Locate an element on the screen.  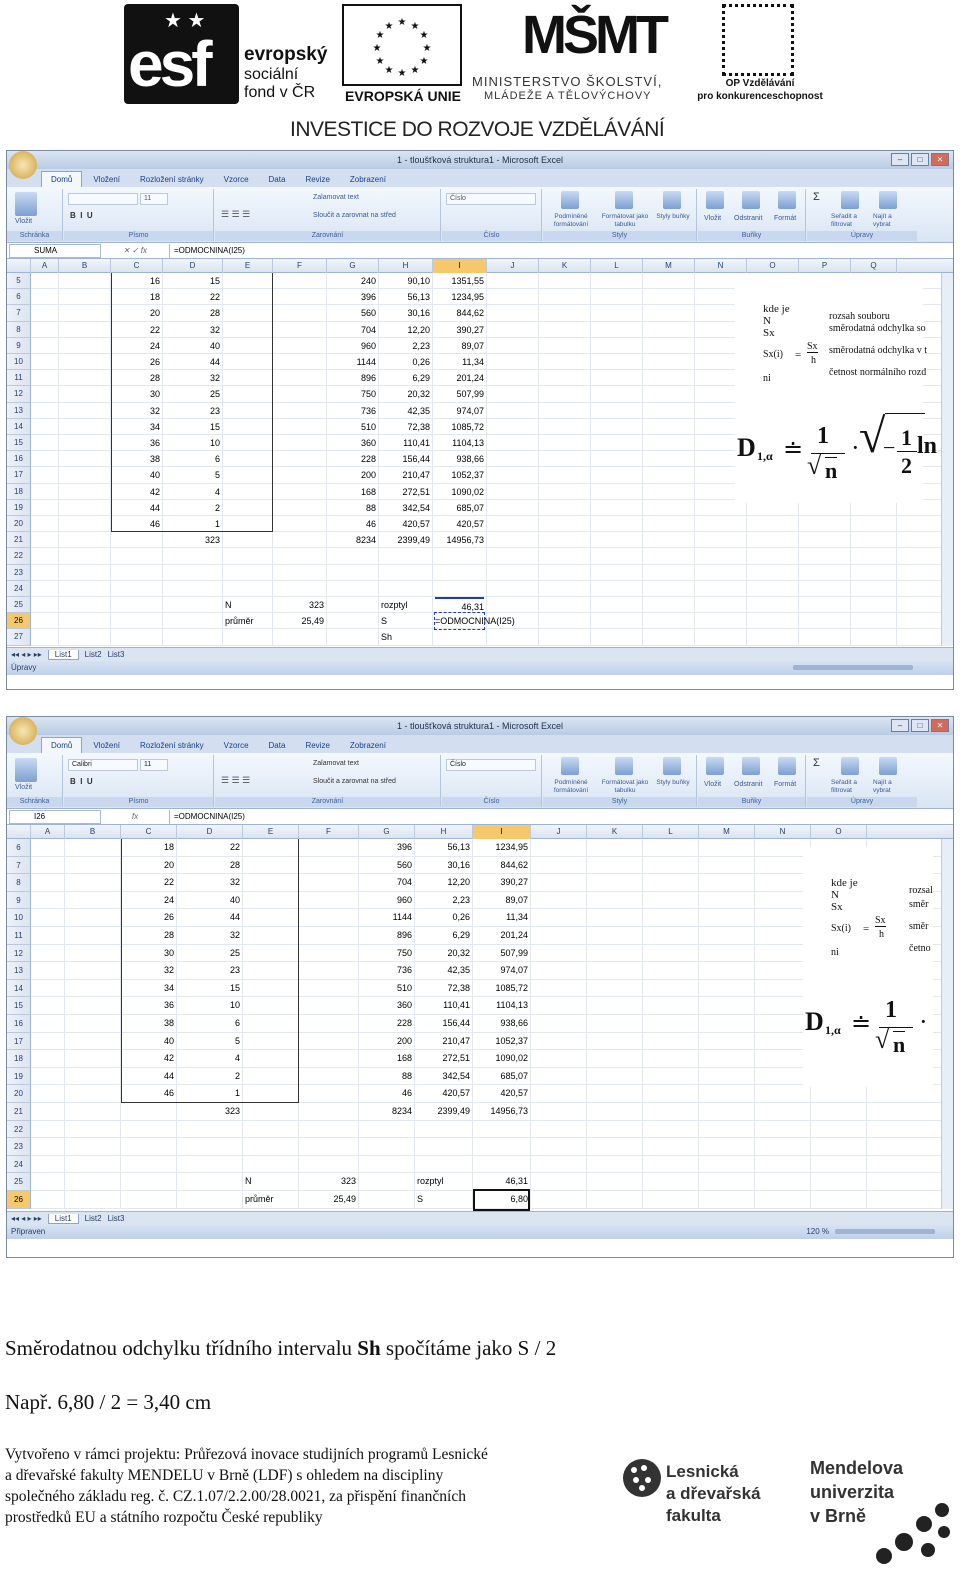
cell-sh-label: Sh is located at coordinates (405, 637).